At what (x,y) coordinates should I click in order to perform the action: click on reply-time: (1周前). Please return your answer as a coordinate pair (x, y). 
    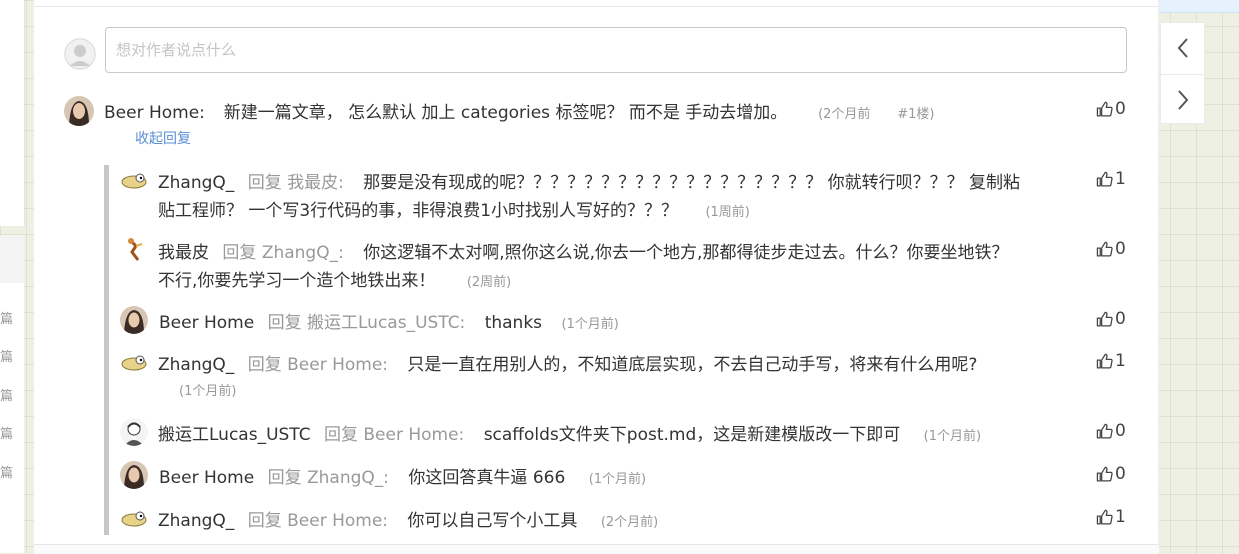
    Looking at the image, I should click on (727, 212).